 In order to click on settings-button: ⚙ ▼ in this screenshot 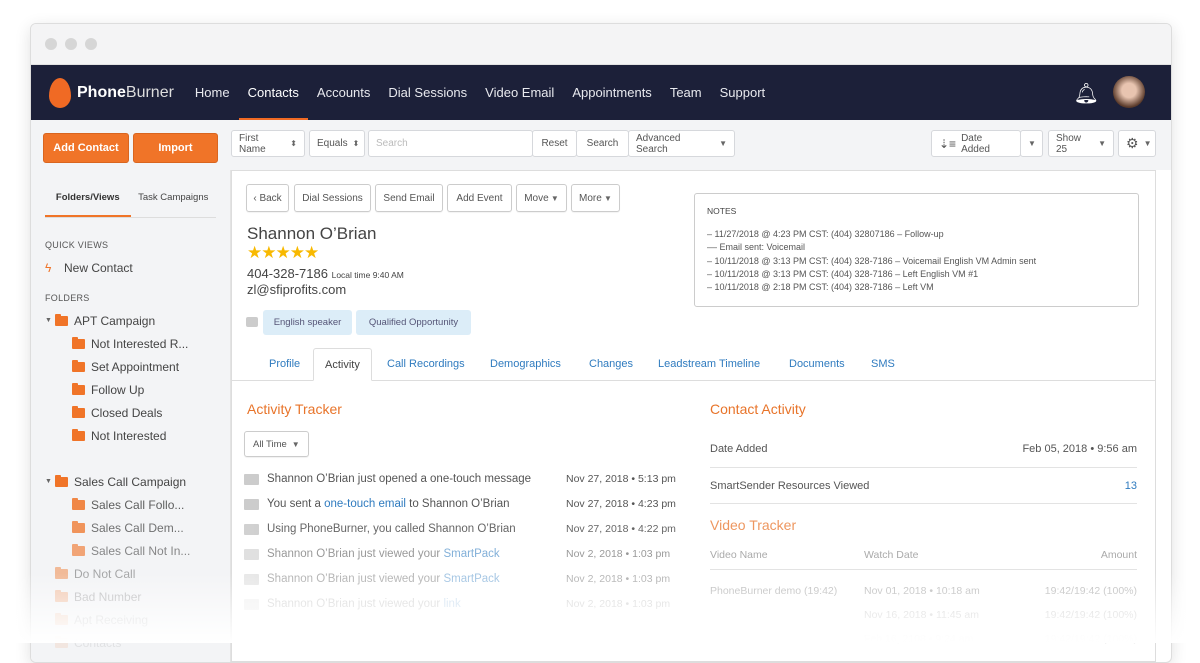, I will do `click(1137, 143)`.